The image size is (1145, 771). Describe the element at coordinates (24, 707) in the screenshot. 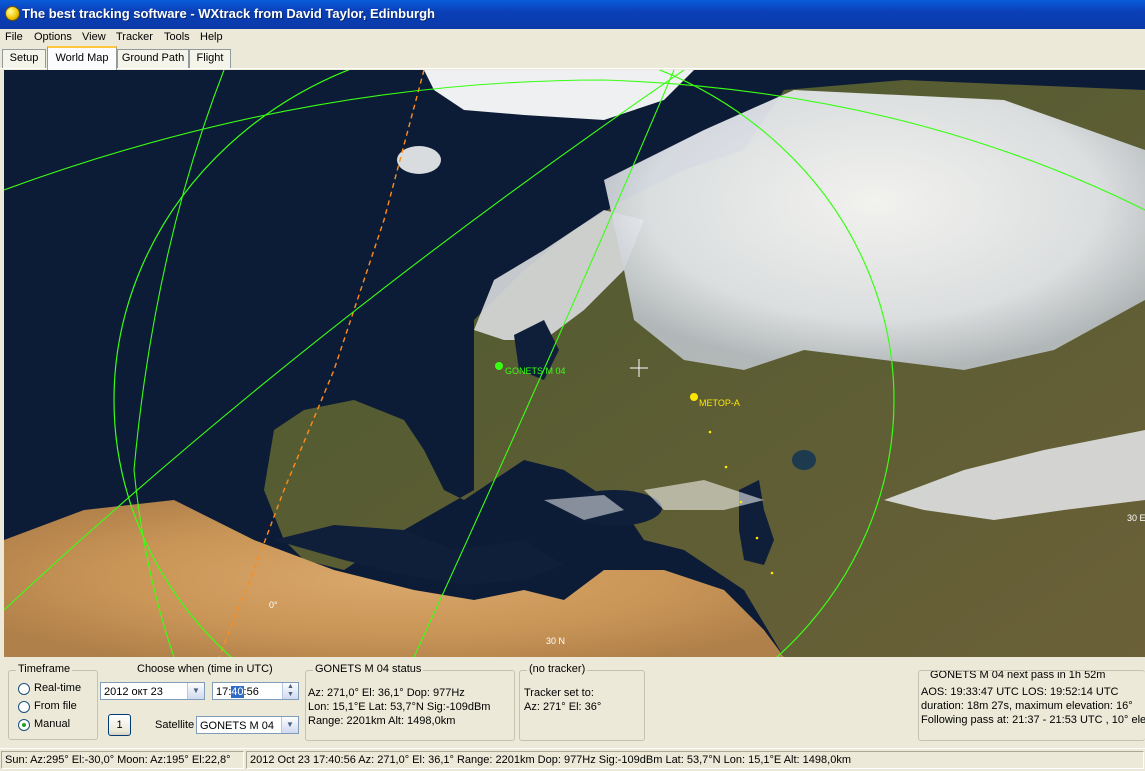

I see `radio-from-file` at that location.